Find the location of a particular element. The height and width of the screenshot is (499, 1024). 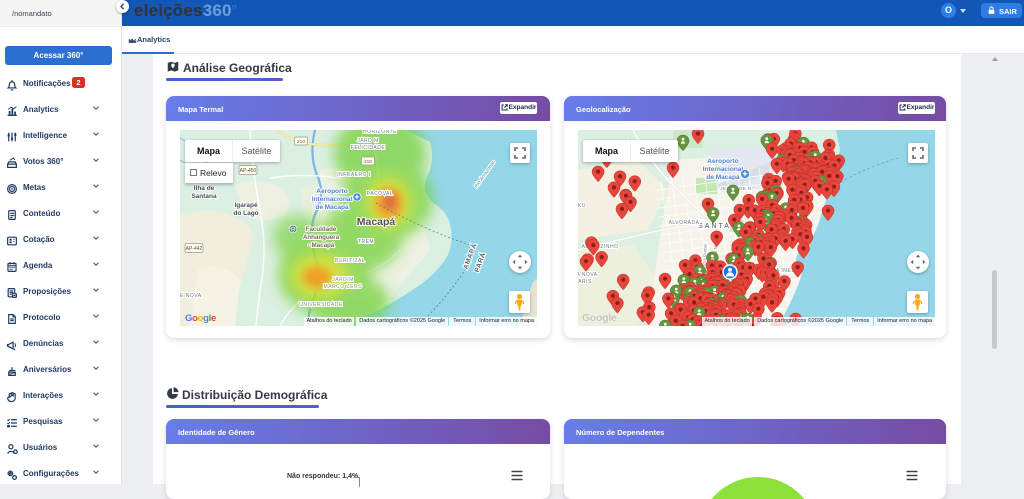

svg-text: BURITIZAL is located at coordinates (350, 261).